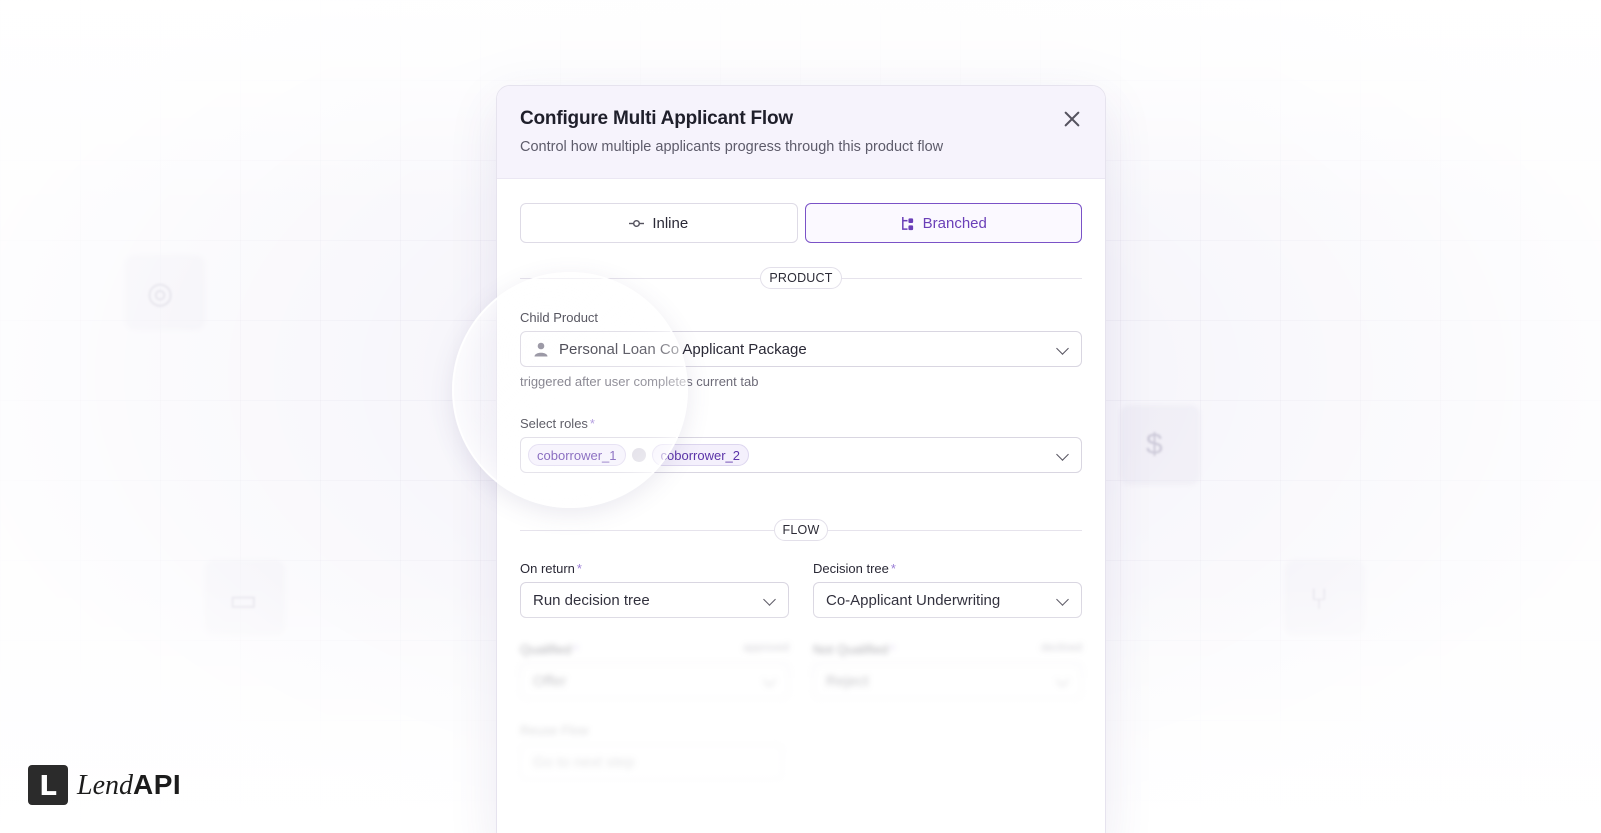 The width and height of the screenshot is (1601, 833). I want to click on product-section-label: PRODUCT, so click(801, 278).